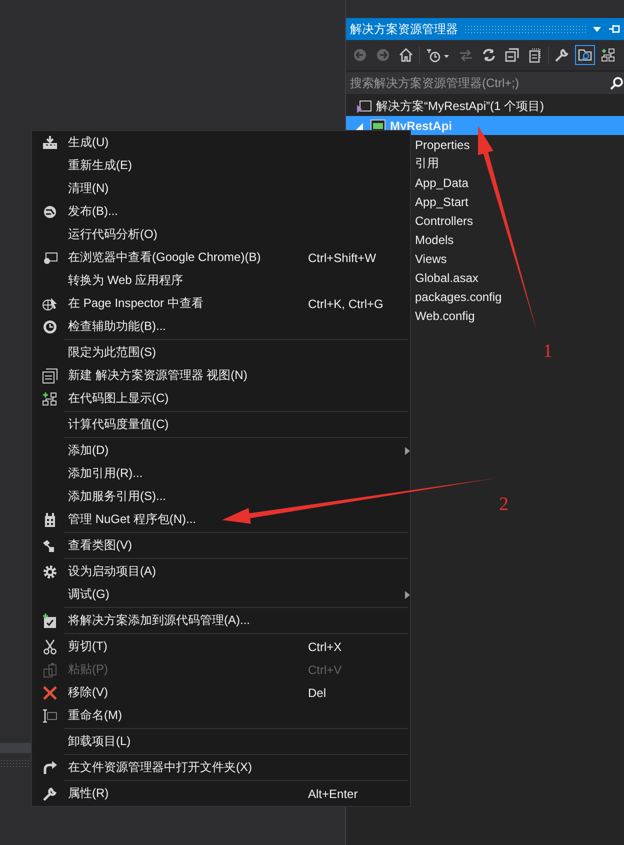 The width and height of the screenshot is (624, 845). I want to click on globe-cursor-icon, so click(50, 304).